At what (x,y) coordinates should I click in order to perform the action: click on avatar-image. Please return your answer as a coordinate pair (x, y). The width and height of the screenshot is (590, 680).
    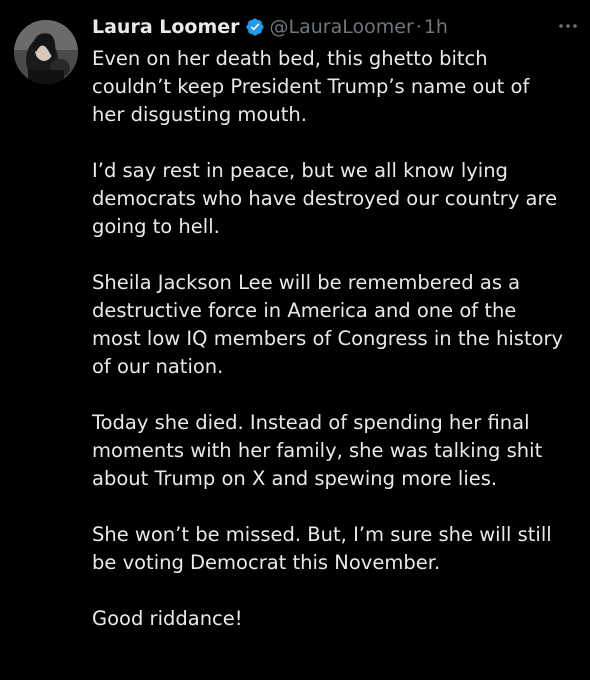
    Looking at the image, I should click on (46, 52).